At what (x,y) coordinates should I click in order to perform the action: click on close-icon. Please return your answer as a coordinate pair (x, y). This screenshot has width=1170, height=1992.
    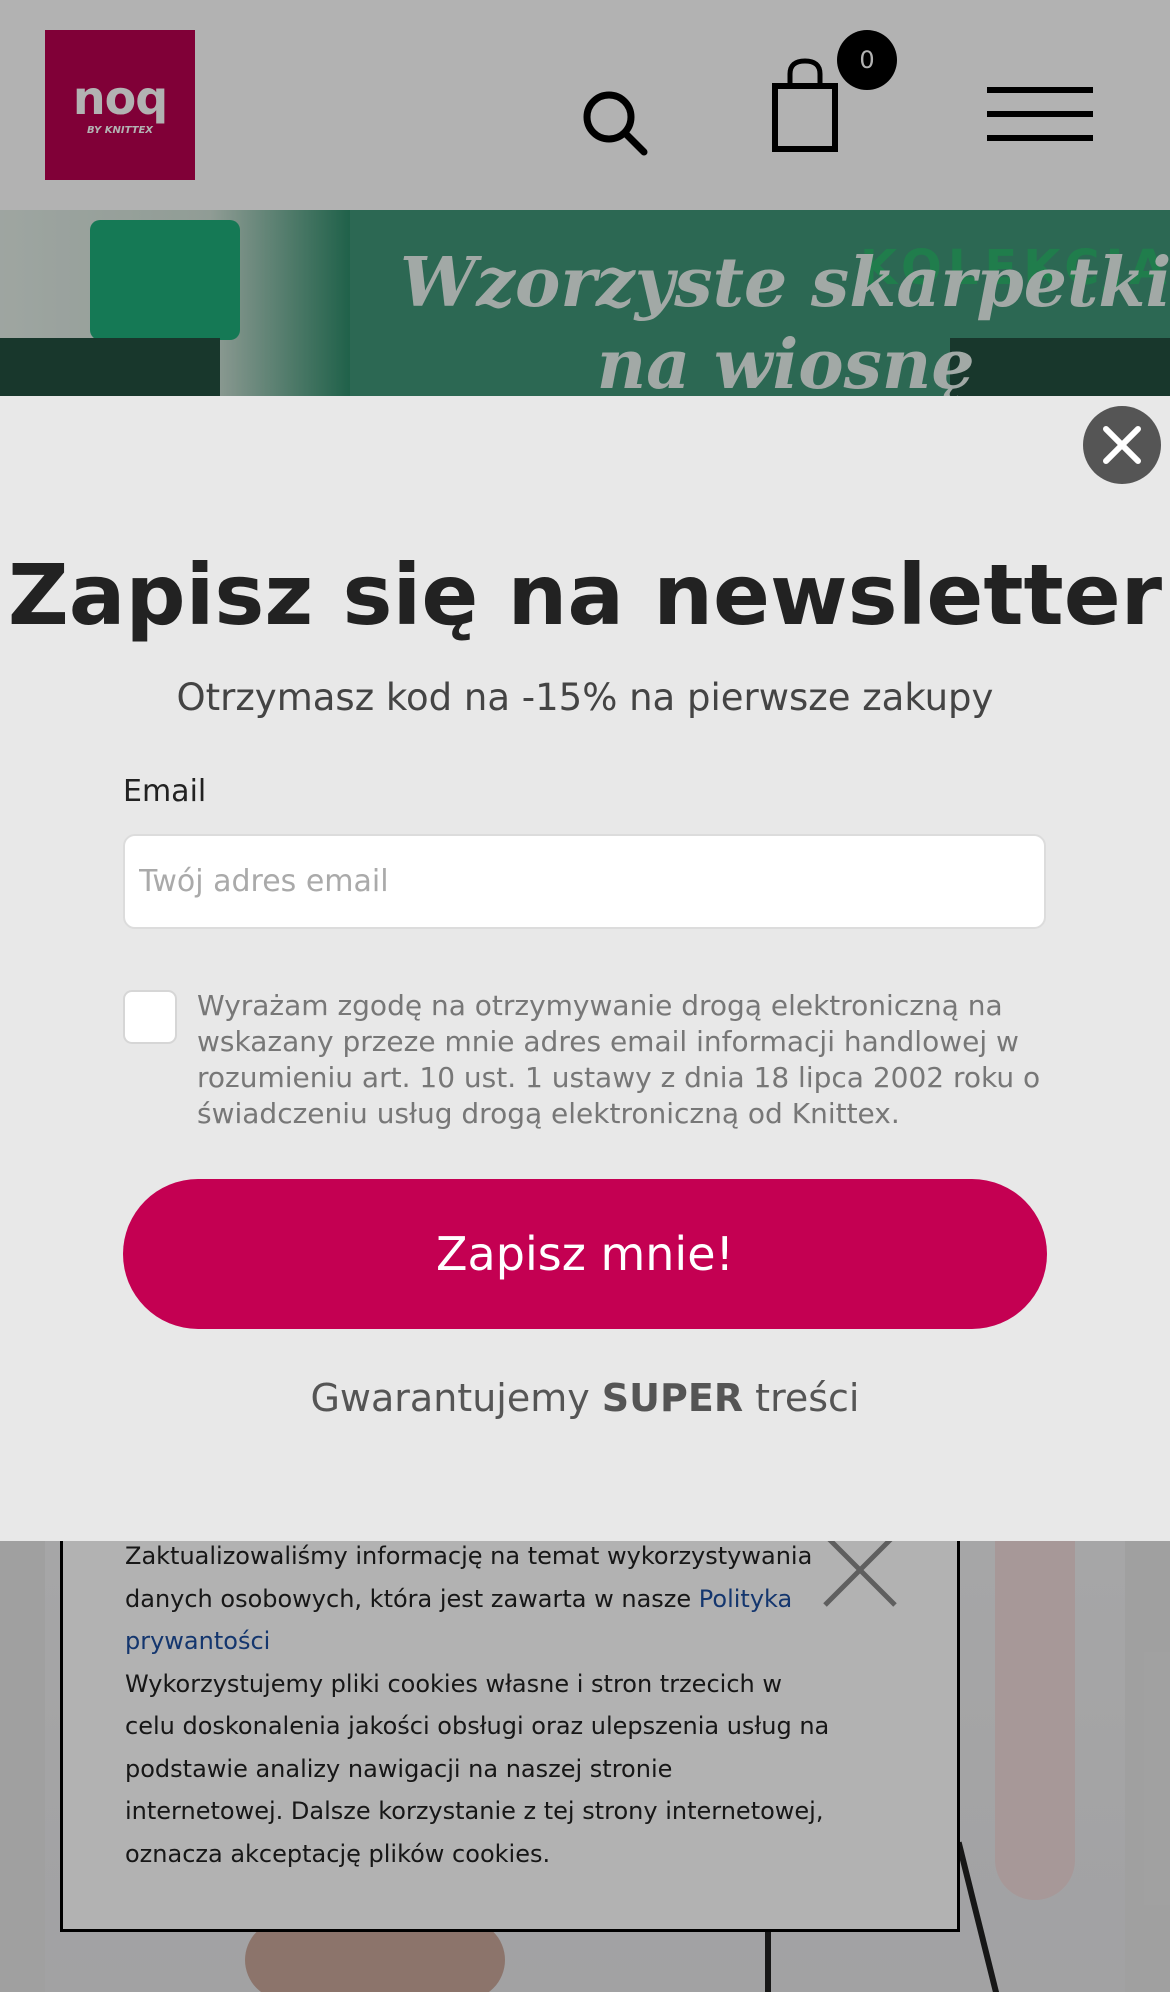
    Looking at the image, I should click on (1122, 445).